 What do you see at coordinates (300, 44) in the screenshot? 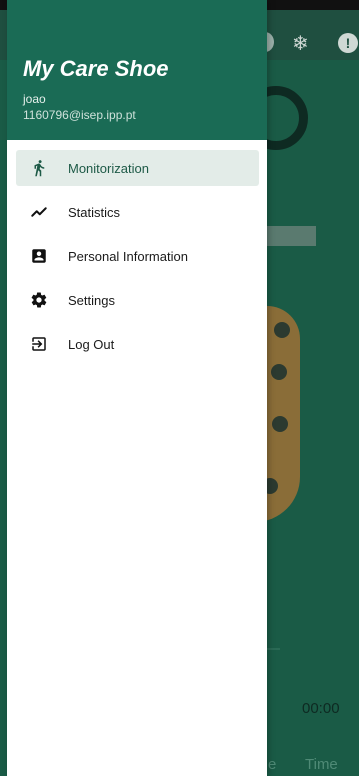
I see `snowflake-icon: ❄` at bounding box center [300, 44].